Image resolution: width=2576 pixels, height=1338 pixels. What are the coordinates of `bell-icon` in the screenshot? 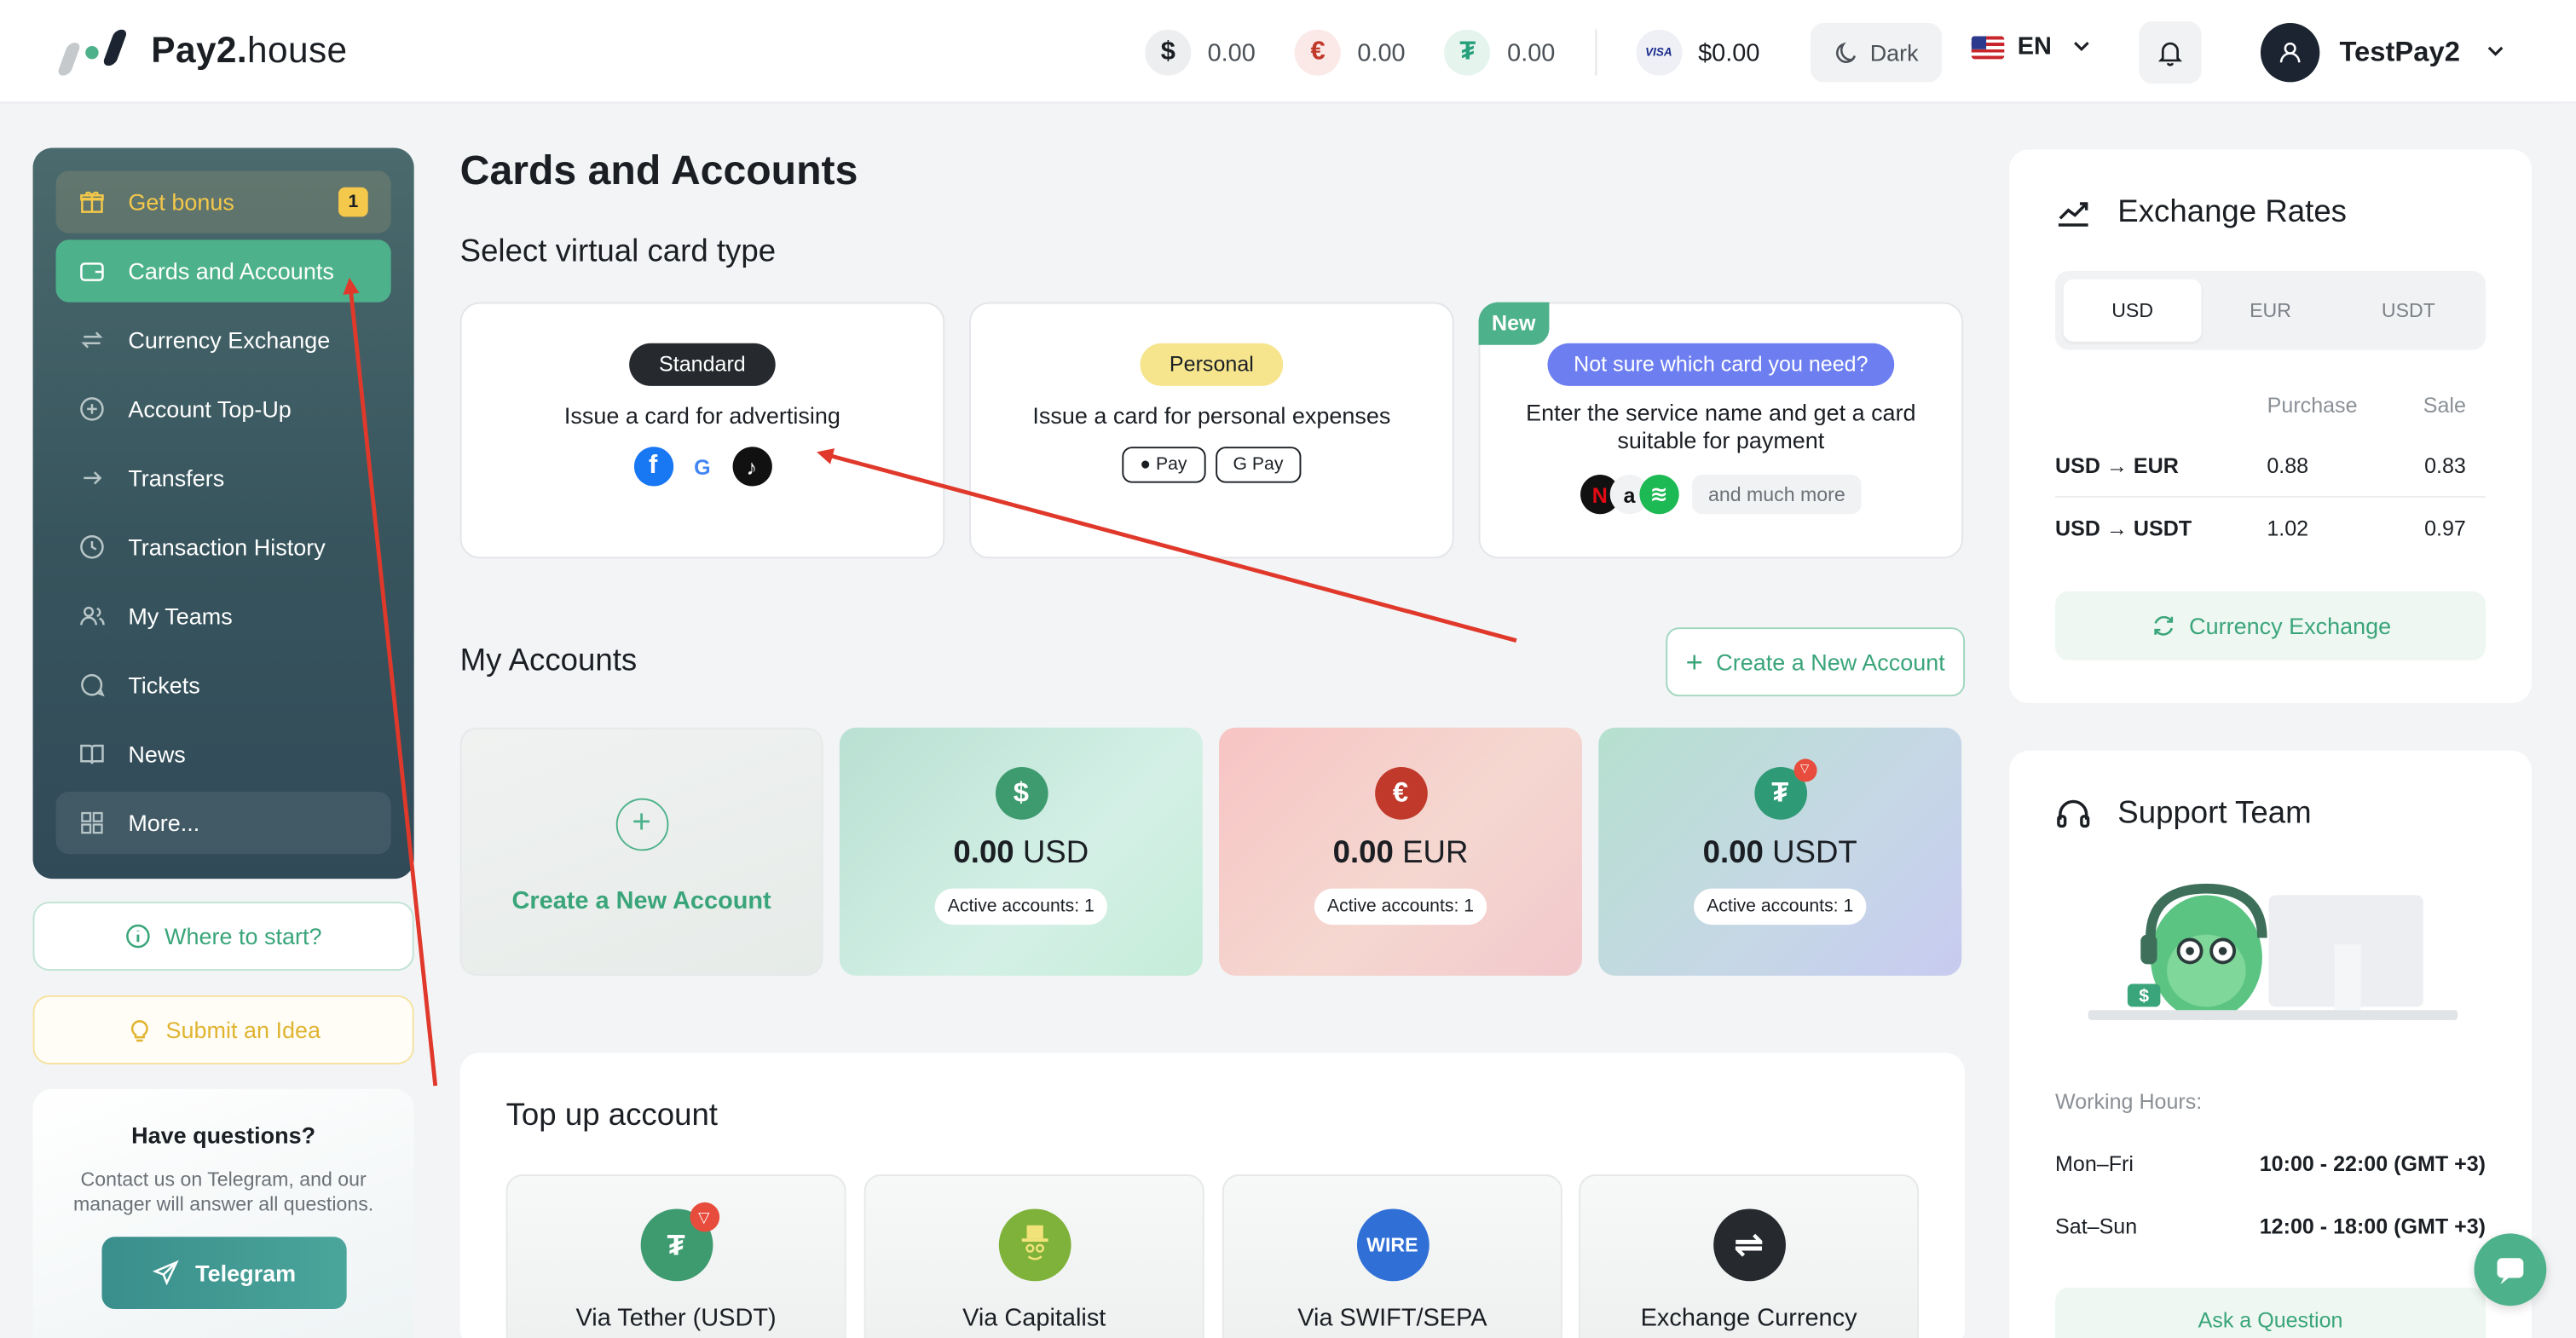 It's located at (2170, 54).